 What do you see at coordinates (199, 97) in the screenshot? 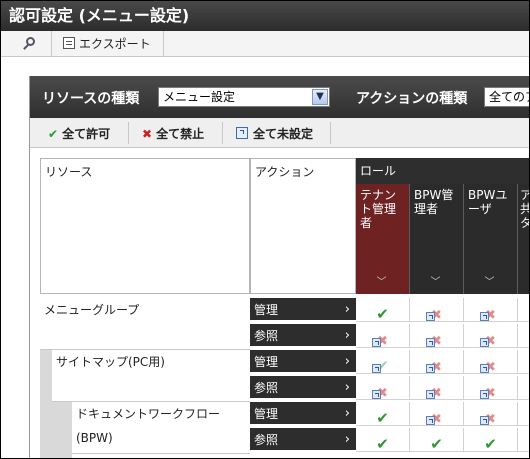
I see `resource-type-value: メニュー設定` at bounding box center [199, 97].